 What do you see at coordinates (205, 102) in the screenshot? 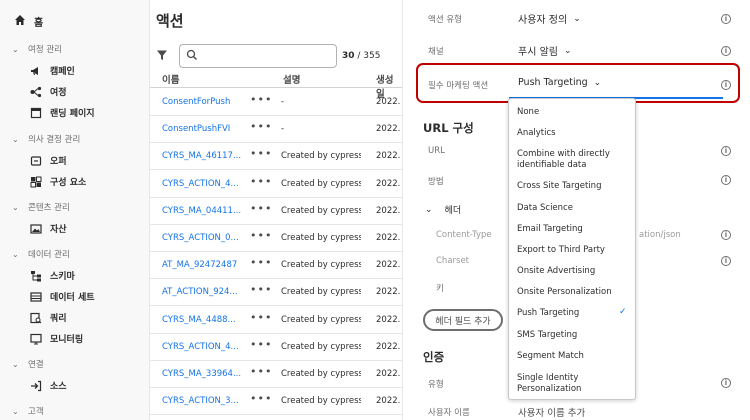
I see `action-name-link: ConsentForPush` at bounding box center [205, 102].